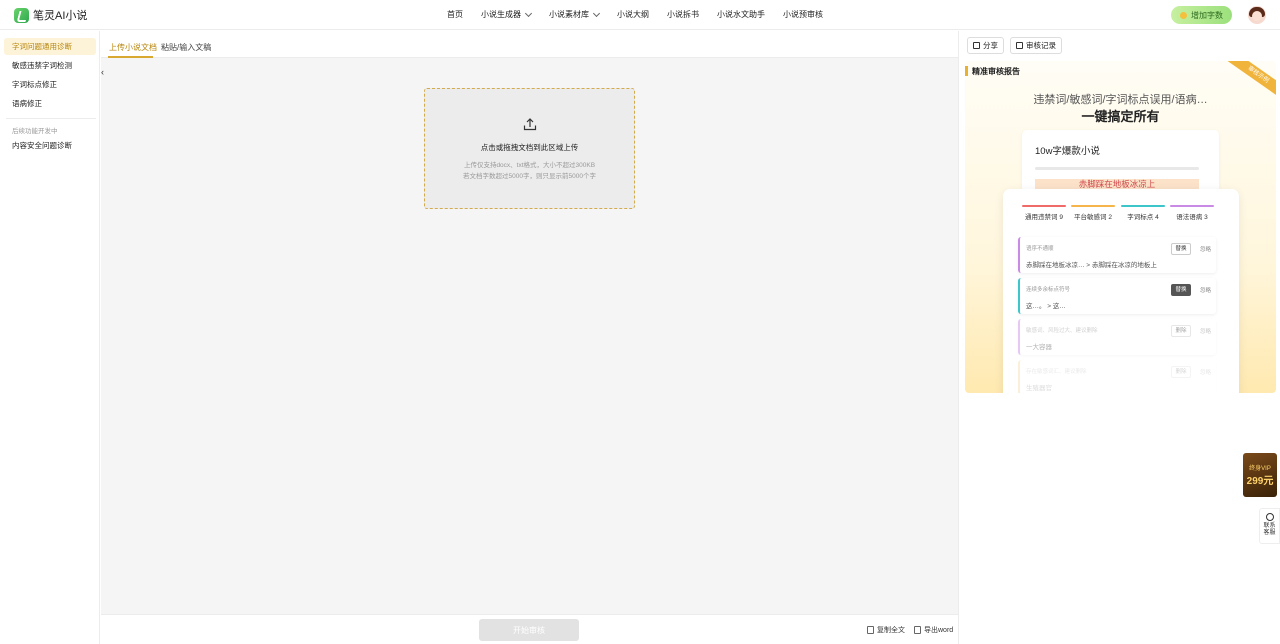 This screenshot has width=1280, height=644. What do you see at coordinates (1192, 213) in the screenshot?
I see `category-grammar: 语法语病 3` at bounding box center [1192, 213].